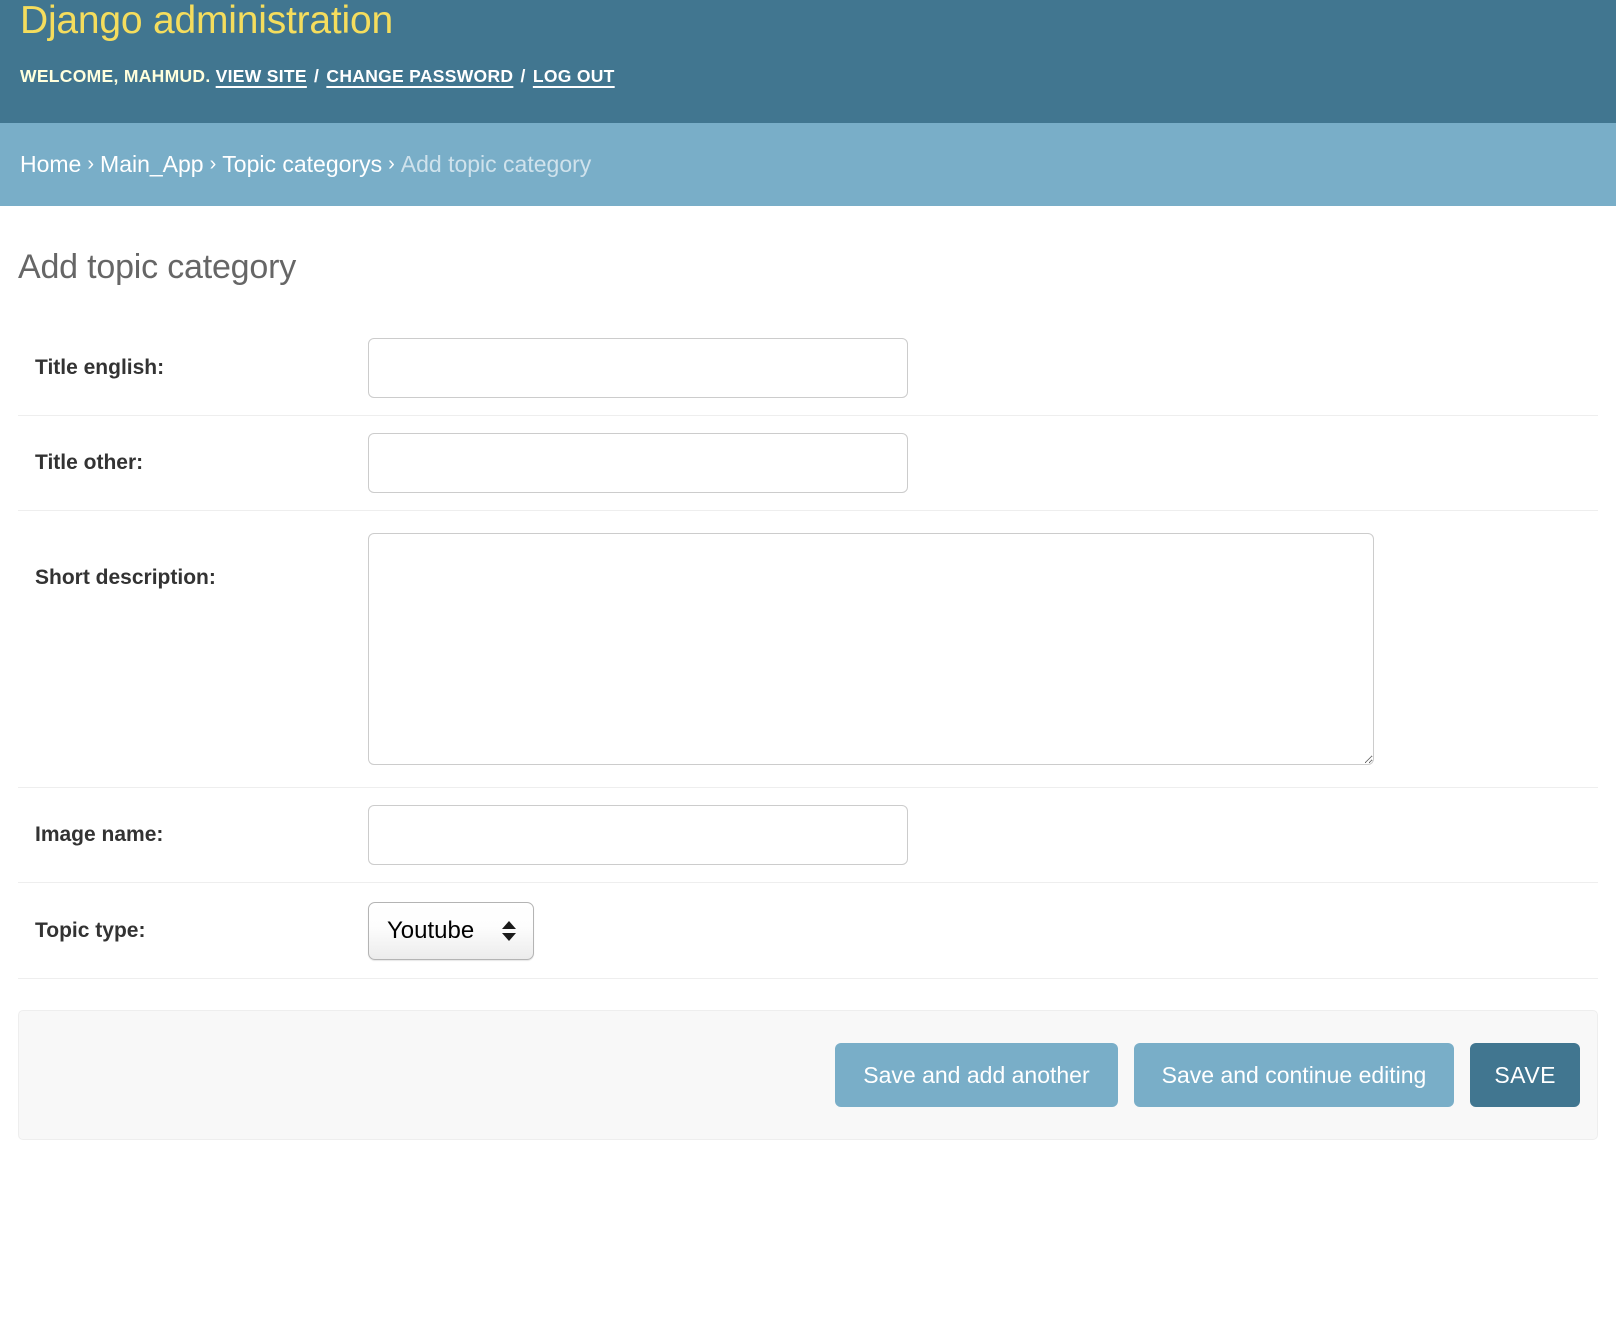 The height and width of the screenshot is (1342, 1616). I want to click on footer-spacer, so click(808, 1180).